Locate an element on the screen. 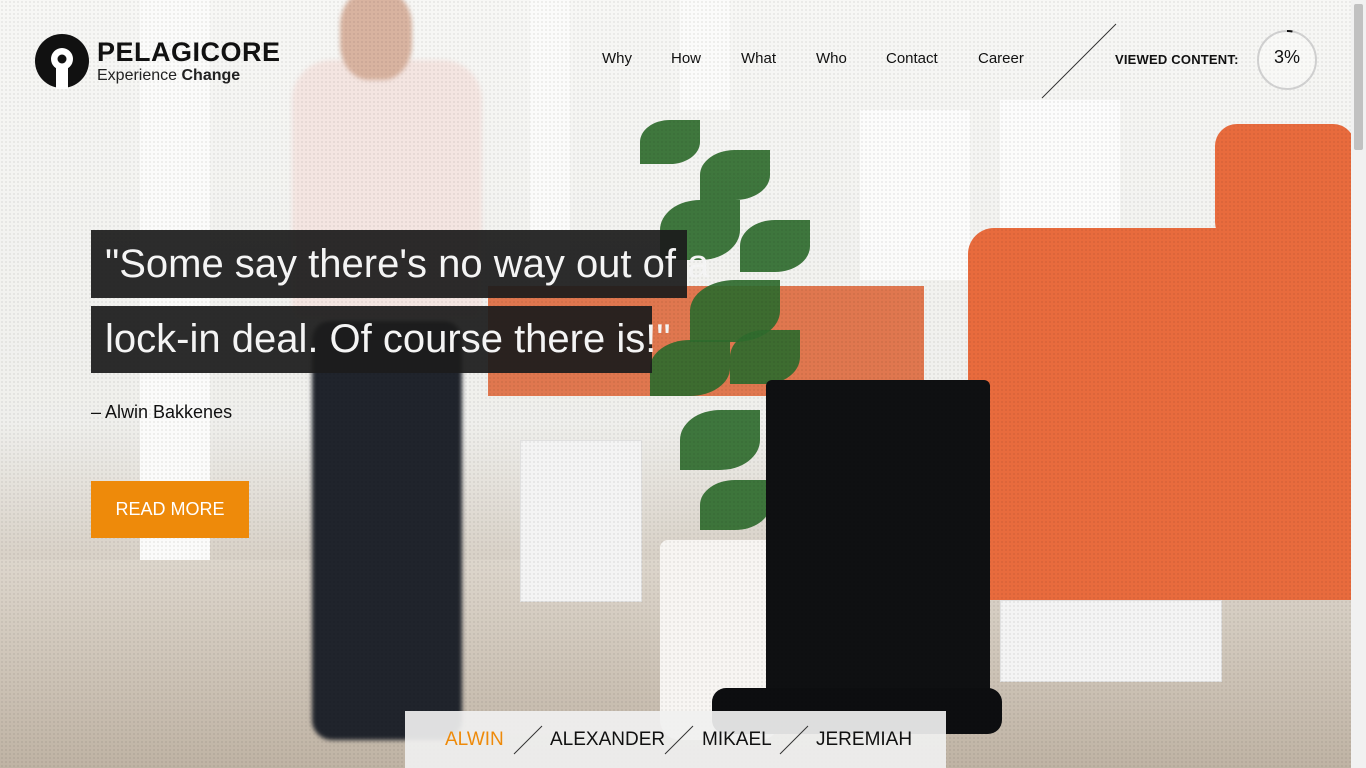  brand-logo-link: PELAGICORE Experience Change is located at coordinates (157, 61).